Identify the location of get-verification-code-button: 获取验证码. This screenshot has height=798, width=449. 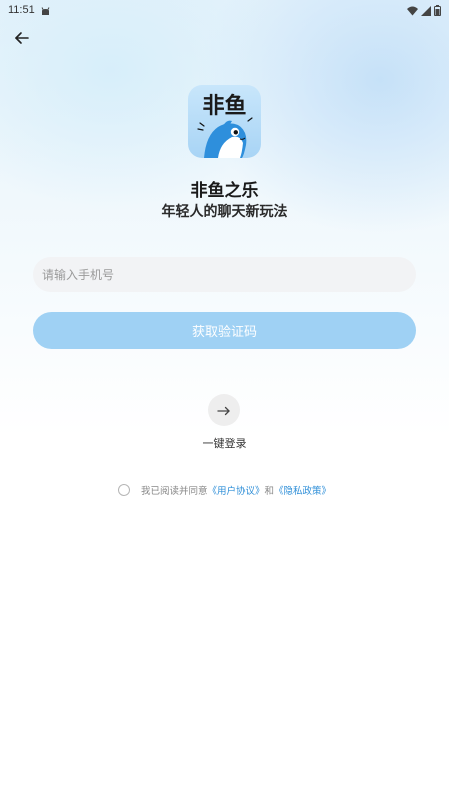
(224, 330).